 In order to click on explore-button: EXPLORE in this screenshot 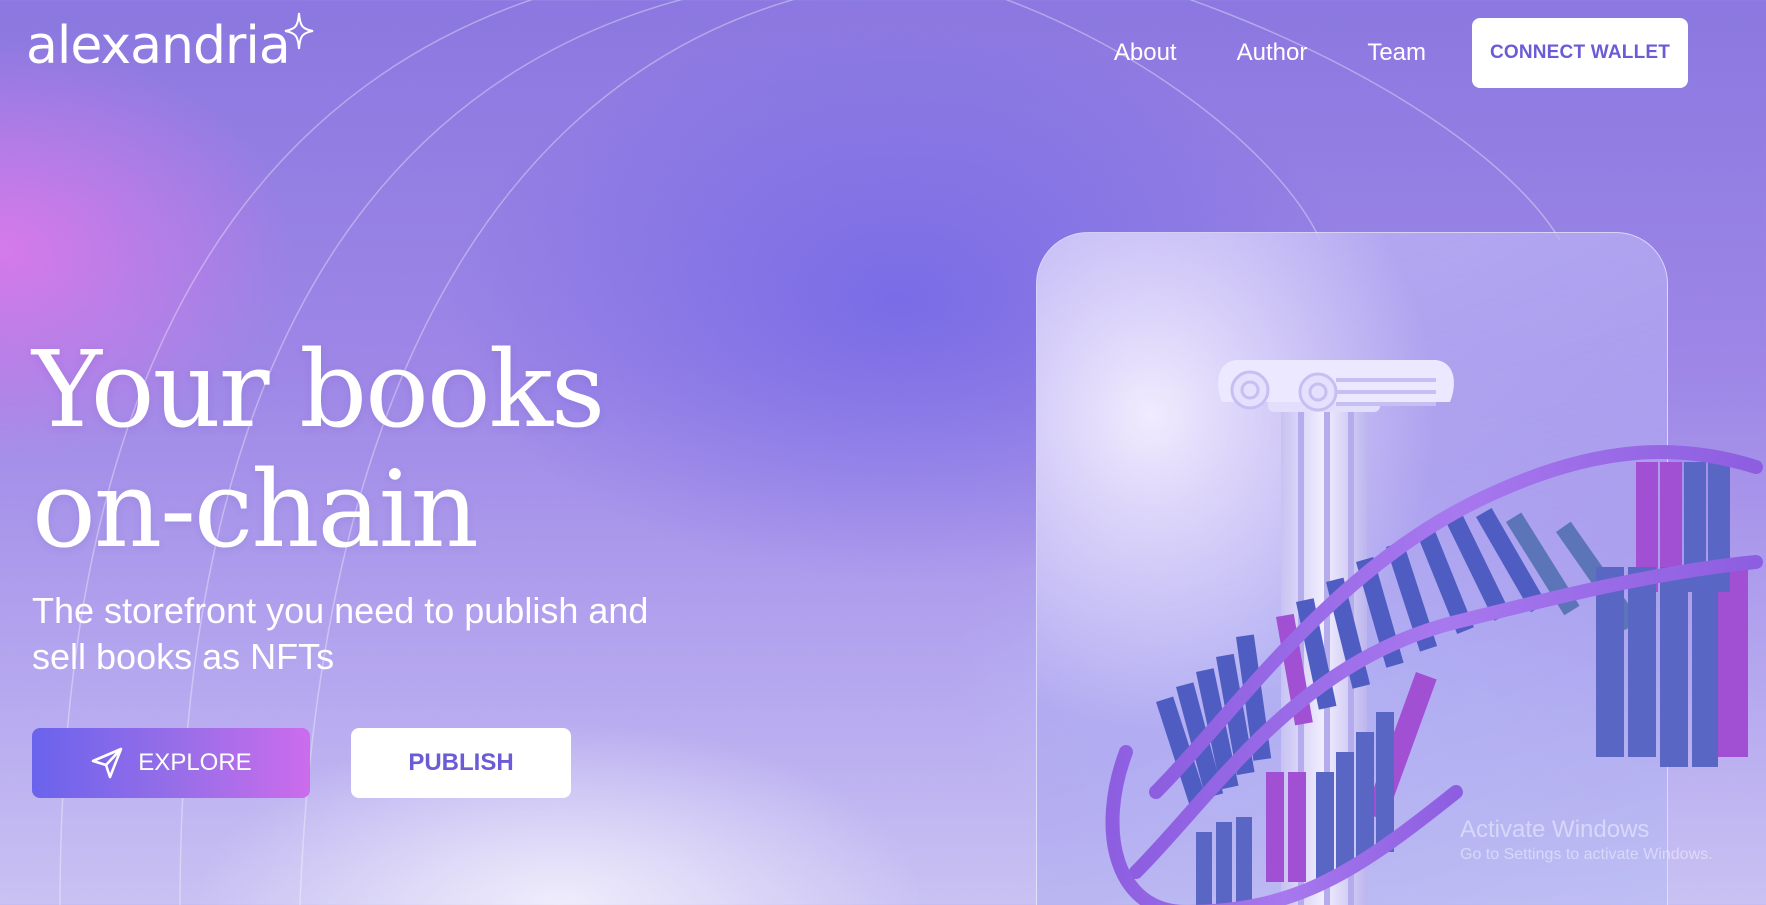, I will do `click(171, 763)`.